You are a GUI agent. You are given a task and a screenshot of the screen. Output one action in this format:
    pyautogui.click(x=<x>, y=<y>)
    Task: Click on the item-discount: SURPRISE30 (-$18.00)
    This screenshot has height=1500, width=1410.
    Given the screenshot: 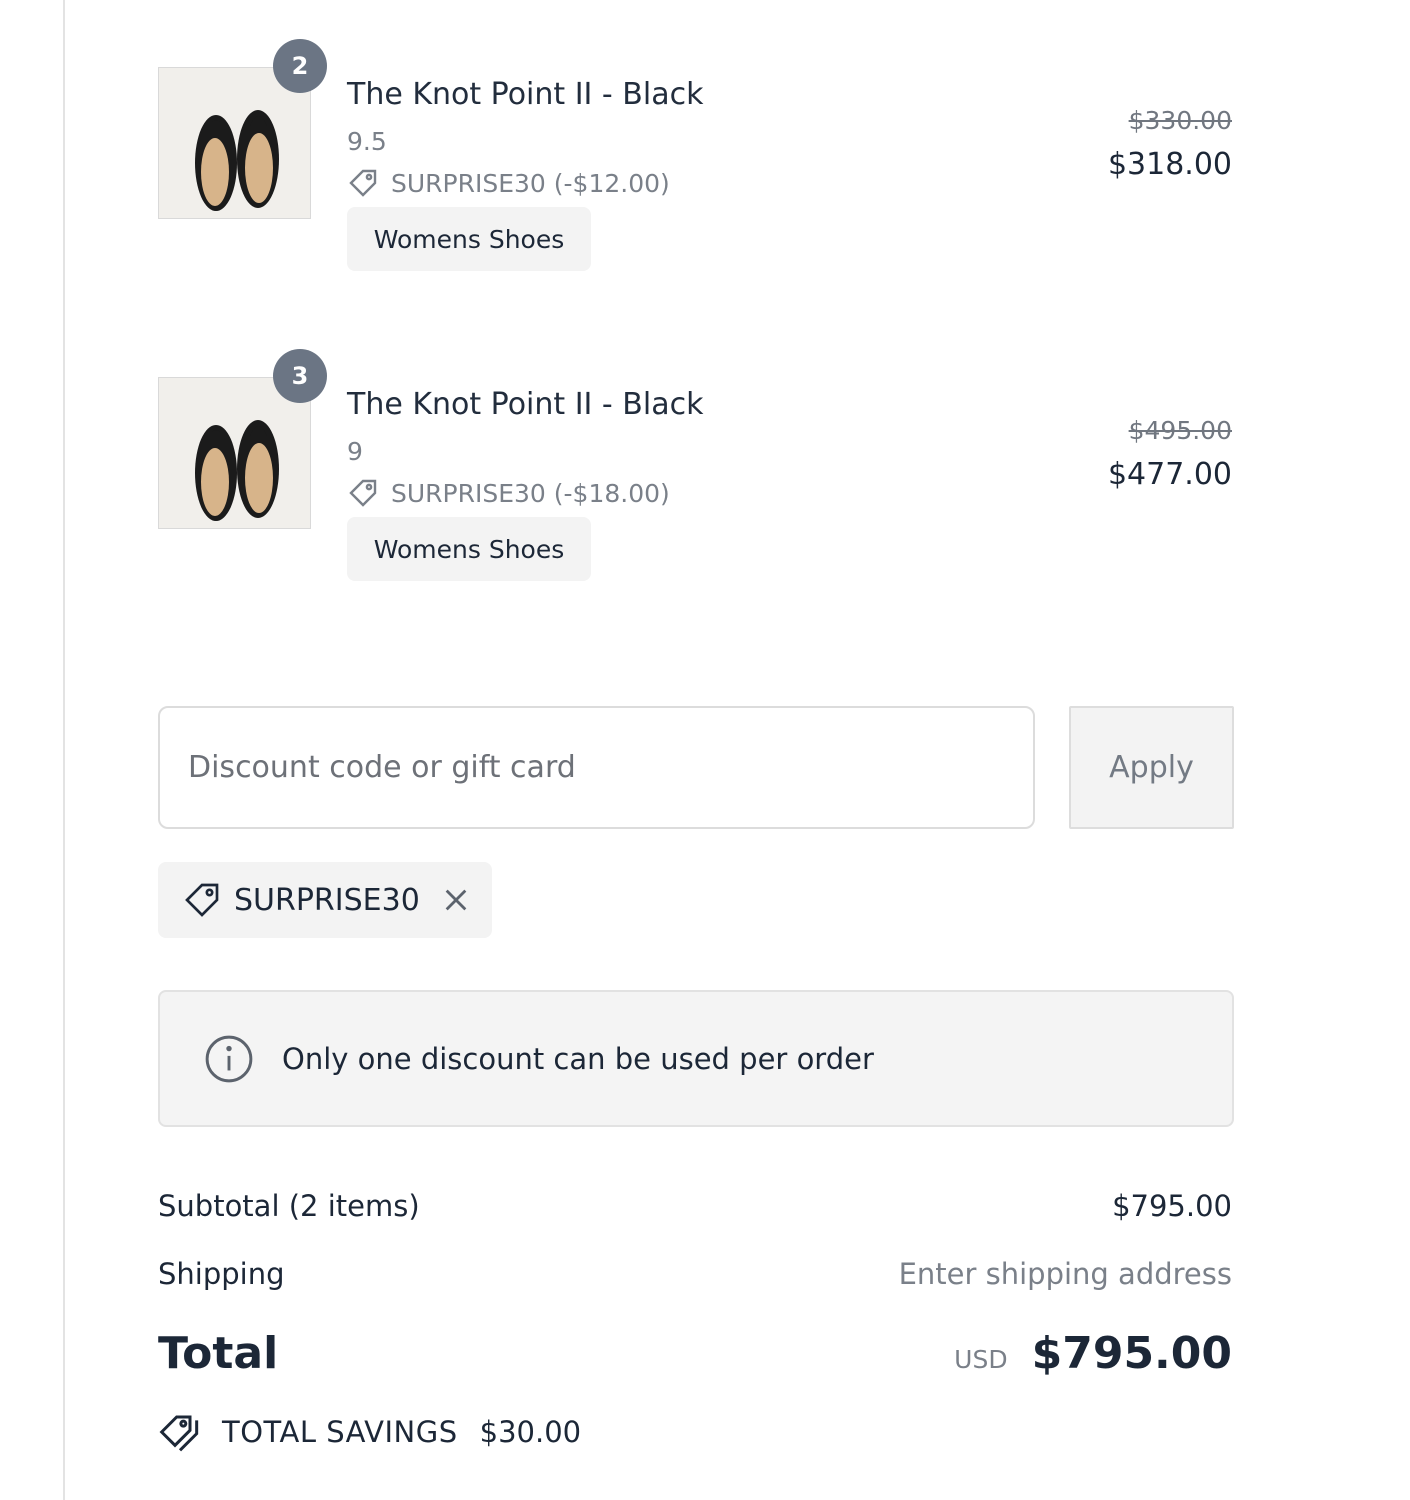 What is the action you would take?
    pyautogui.click(x=508, y=493)
    